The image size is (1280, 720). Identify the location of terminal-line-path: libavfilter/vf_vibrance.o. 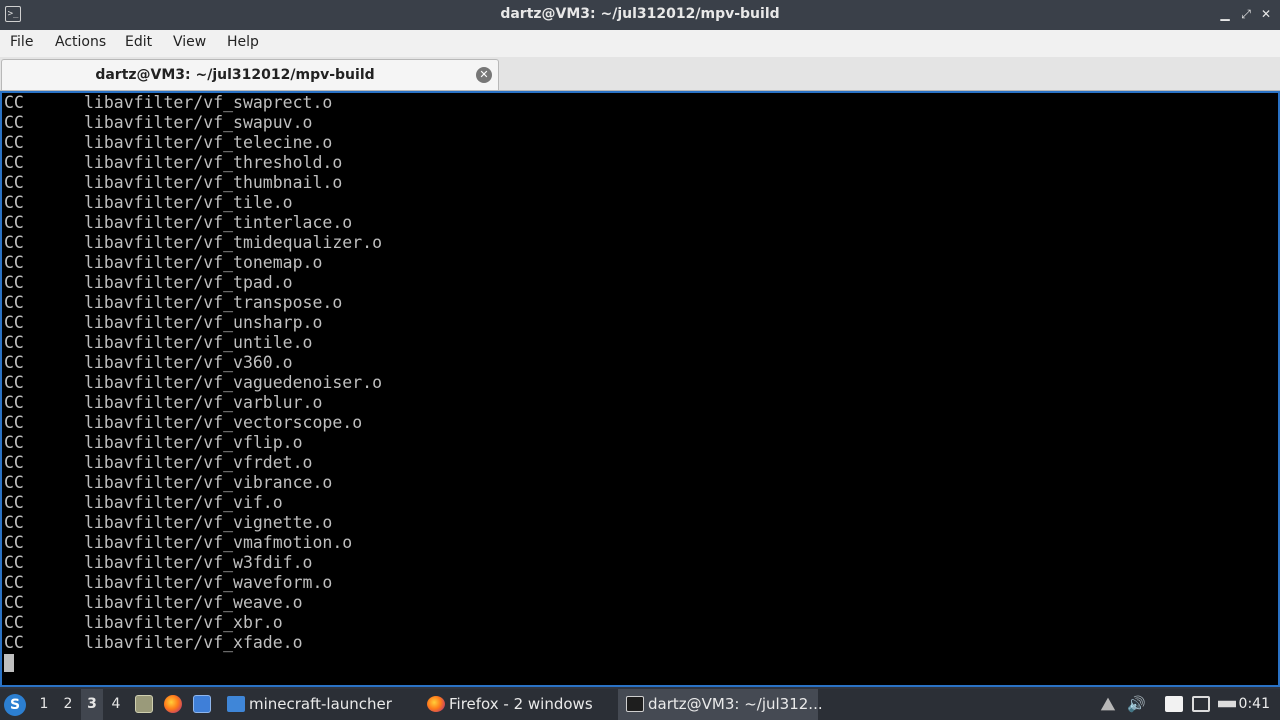
(208, 482).